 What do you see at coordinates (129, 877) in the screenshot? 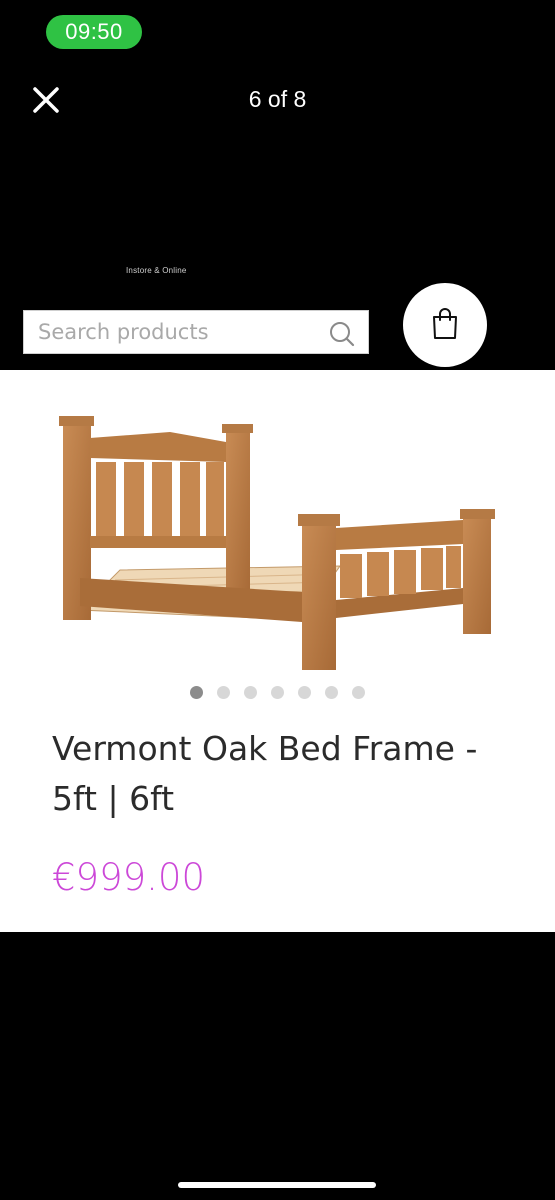
I see `product-price: €999.00` at bounding box center [129, 877].